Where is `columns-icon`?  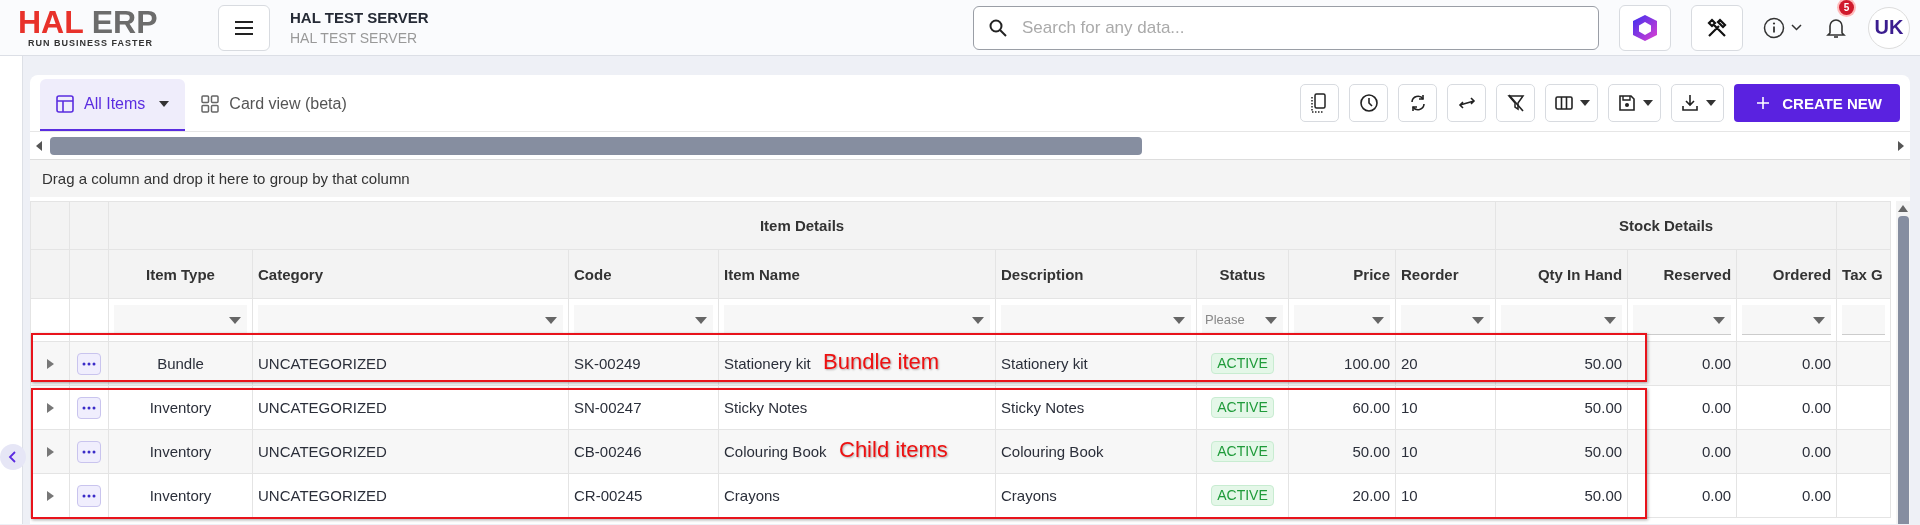
columns-icon is located at coordinates (1563, 103).